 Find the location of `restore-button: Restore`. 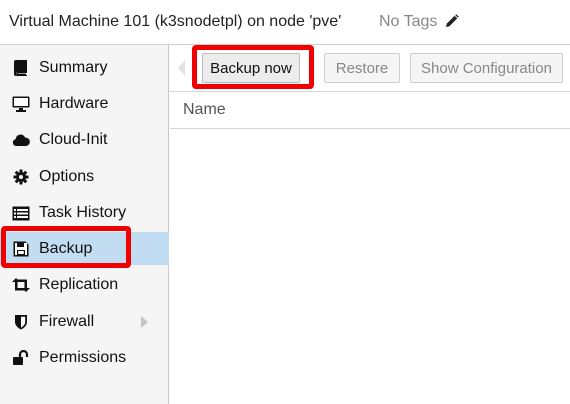

restore-button: Restore is located at coordinates (362, 68).